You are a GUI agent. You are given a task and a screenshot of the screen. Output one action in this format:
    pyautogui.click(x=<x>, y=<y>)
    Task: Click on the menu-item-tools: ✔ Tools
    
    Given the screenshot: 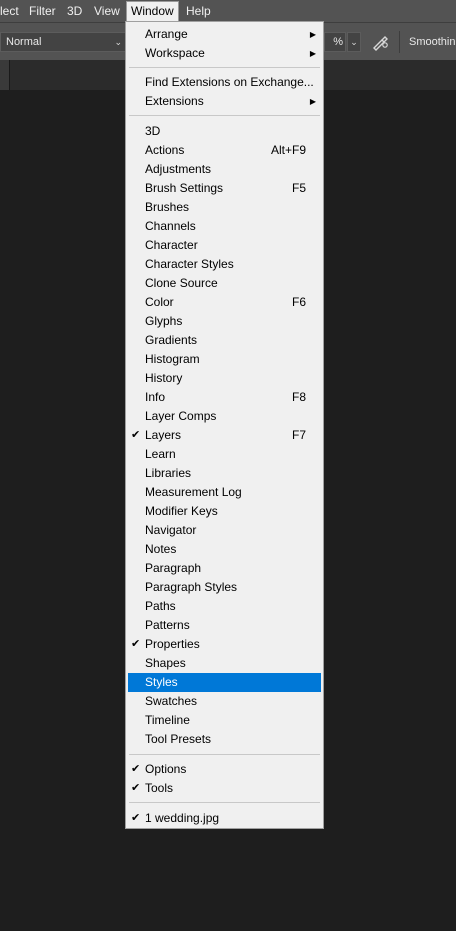 What is the action you would take?
    pyautogui.click(x=224, y=788)
    